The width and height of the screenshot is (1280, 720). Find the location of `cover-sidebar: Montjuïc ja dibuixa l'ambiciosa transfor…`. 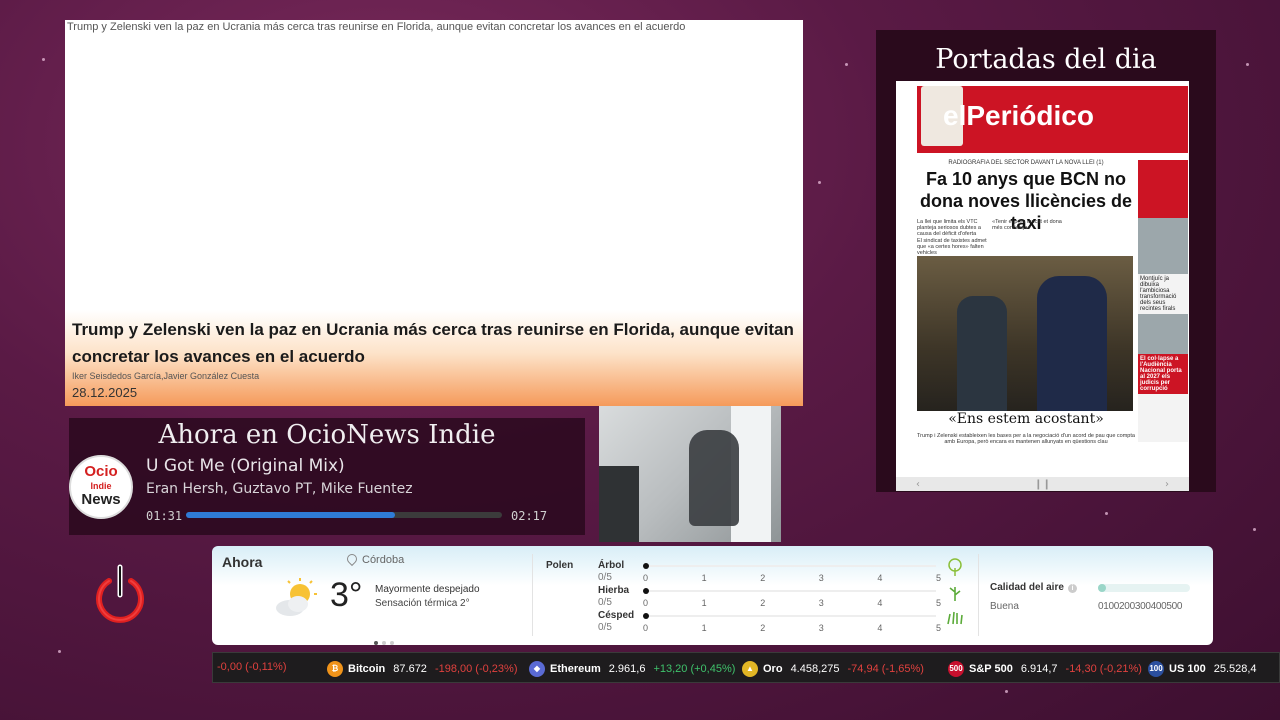

cover-sidebar: Montjuïc ja dibuixa l'ambiciosa transfor… is located at coordinates (1163, 301).